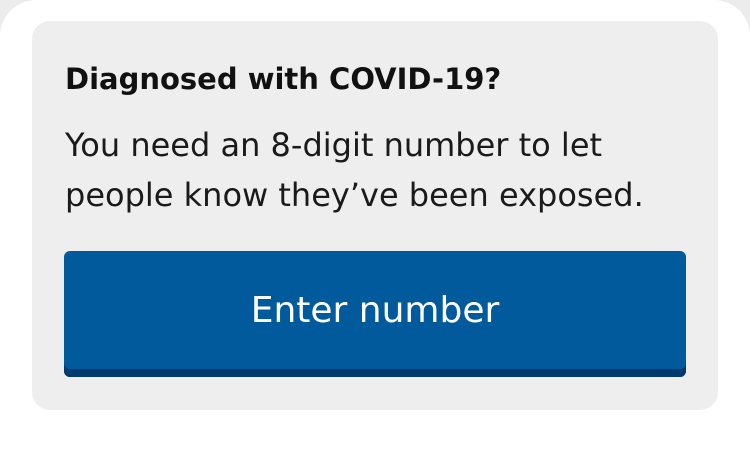  What do you see at coordinates (283, 79) in the screenshot?
I see `card-title: Diagnosed with COVID-19?` at bounding box center [283, 79].